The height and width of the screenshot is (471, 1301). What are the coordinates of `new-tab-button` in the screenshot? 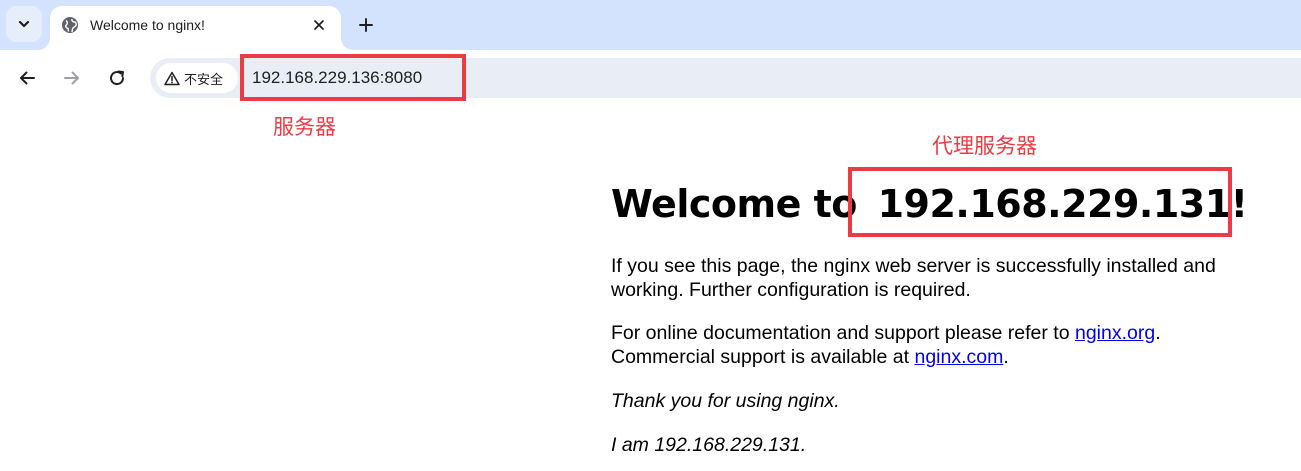 It's located at (366, 25).